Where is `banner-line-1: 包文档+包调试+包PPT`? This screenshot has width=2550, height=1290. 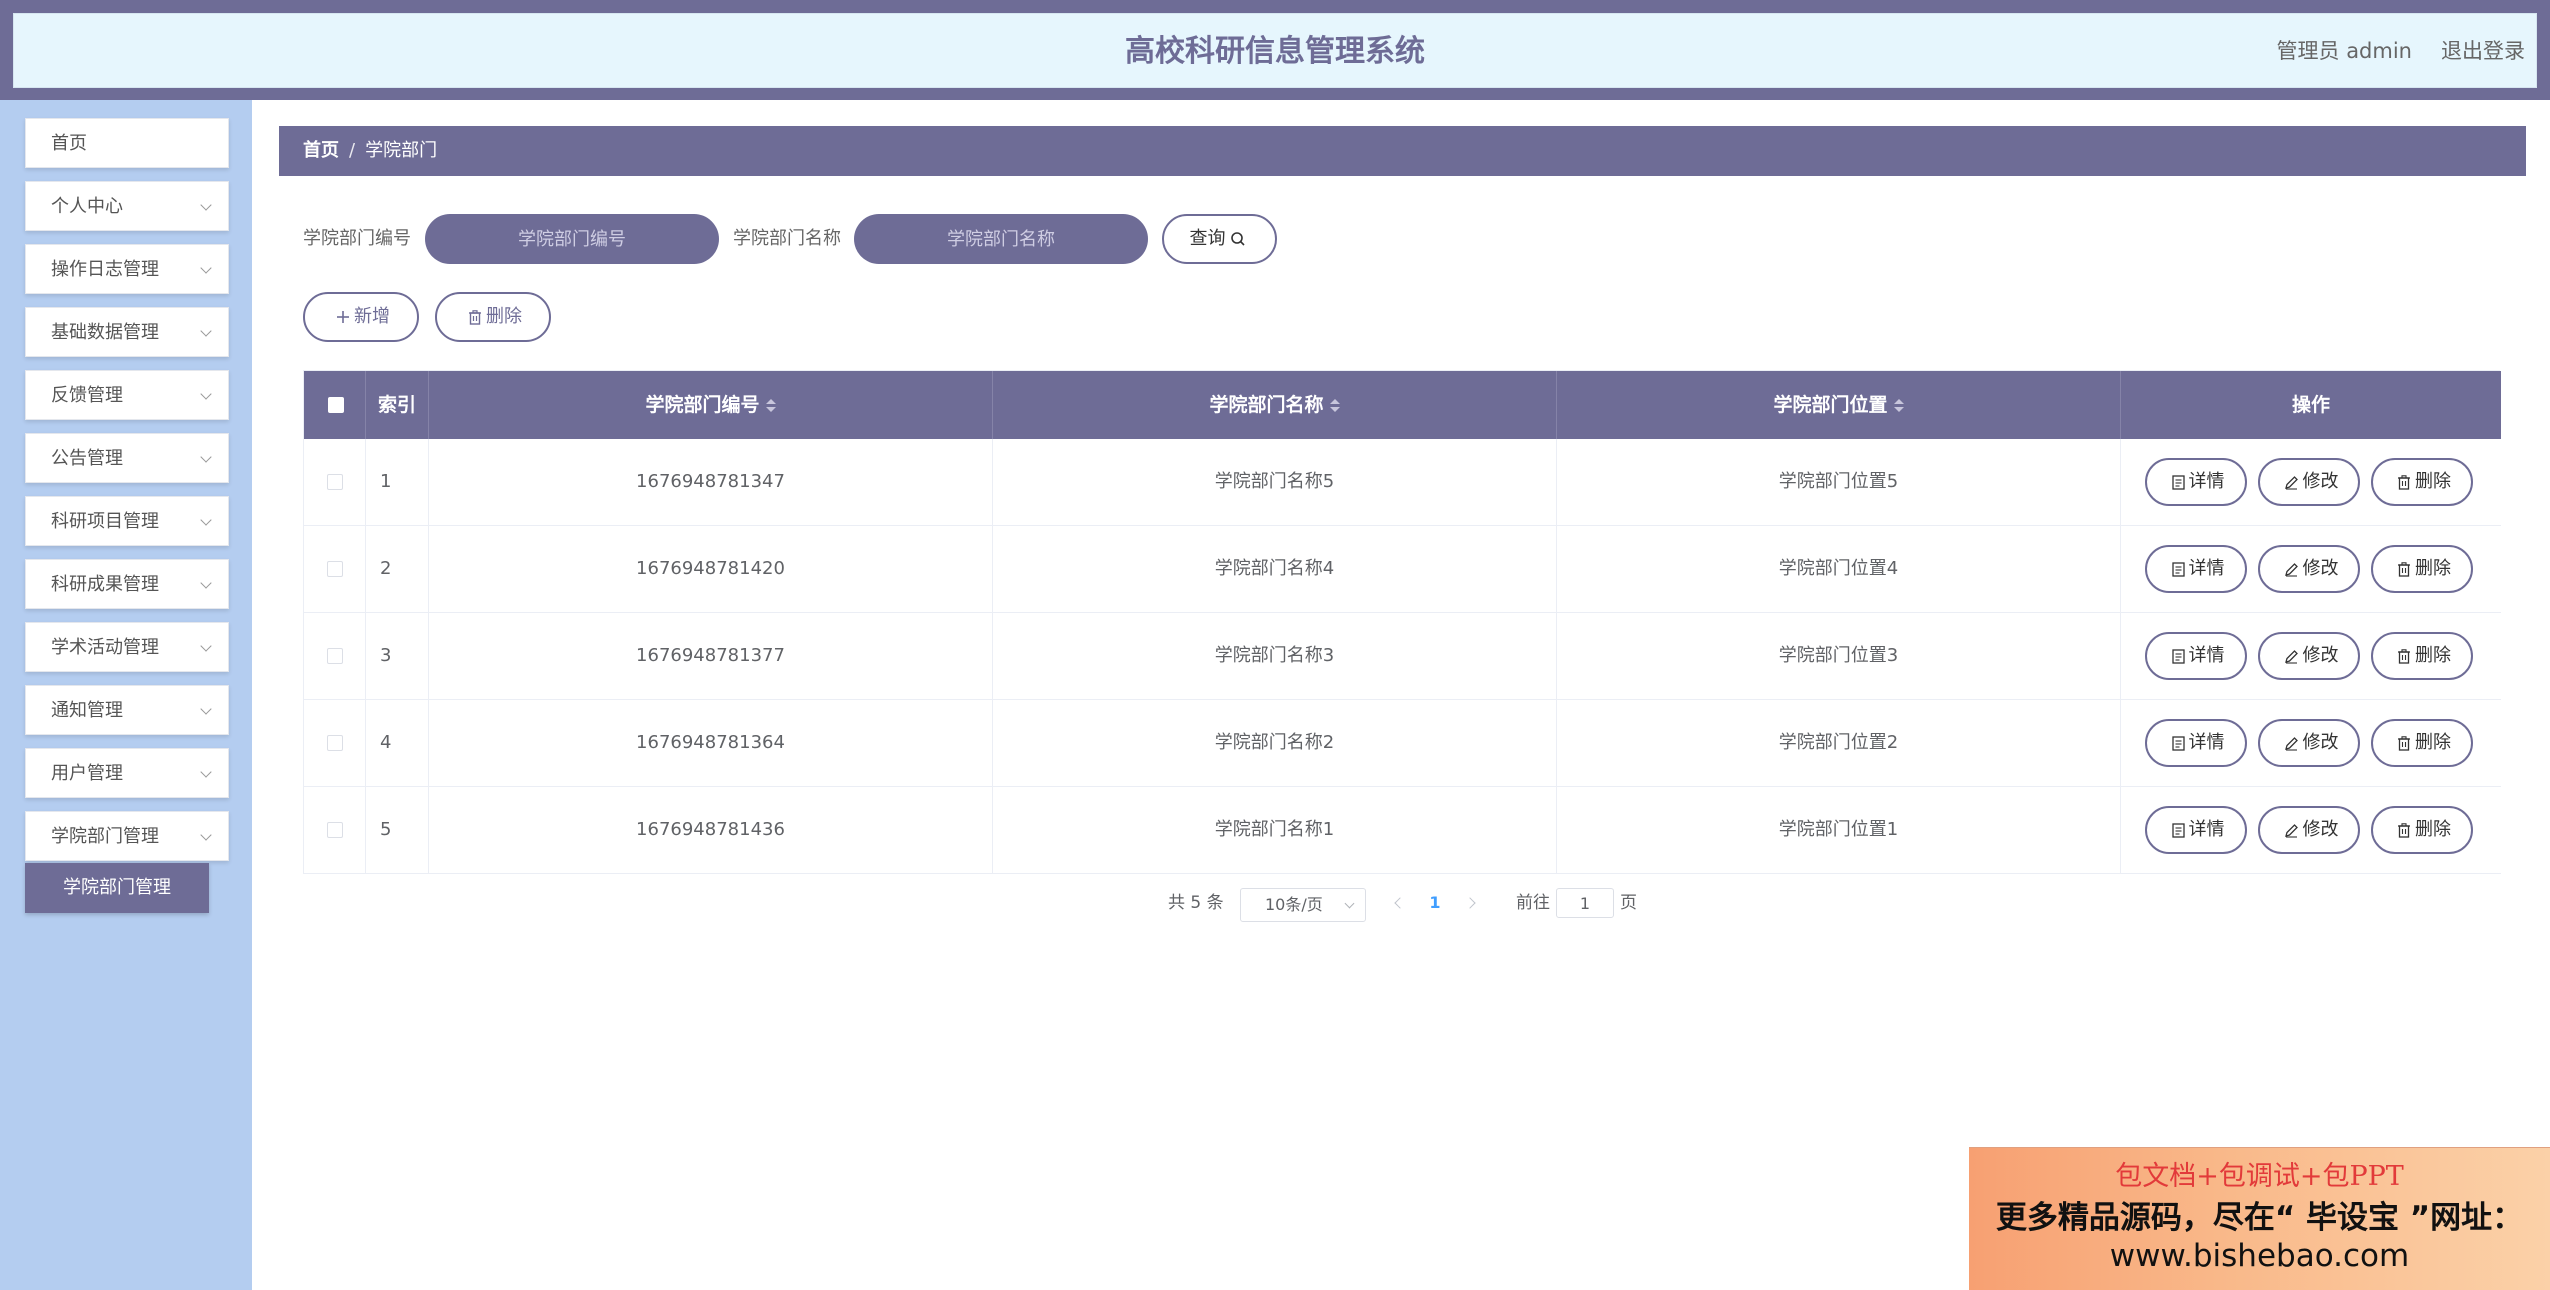 banner-line-1: 包文档+包调试+包PPT is located at coordinates (2259, 1176).